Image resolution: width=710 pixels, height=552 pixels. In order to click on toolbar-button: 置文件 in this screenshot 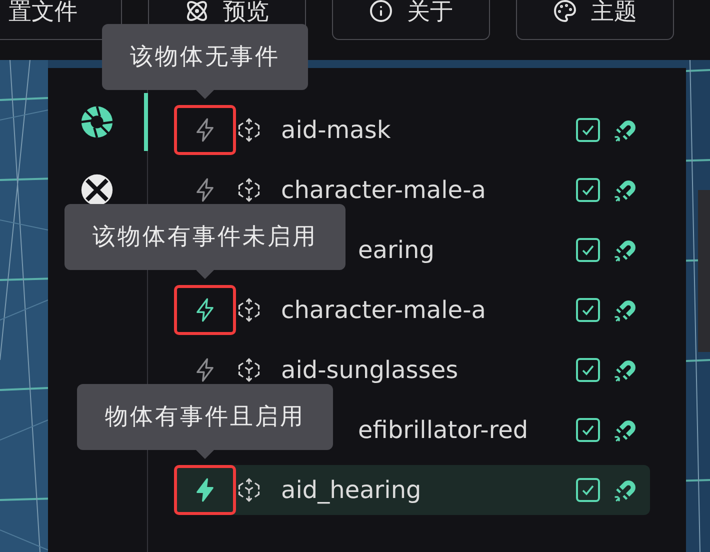, I will do `click(61, 20)`.